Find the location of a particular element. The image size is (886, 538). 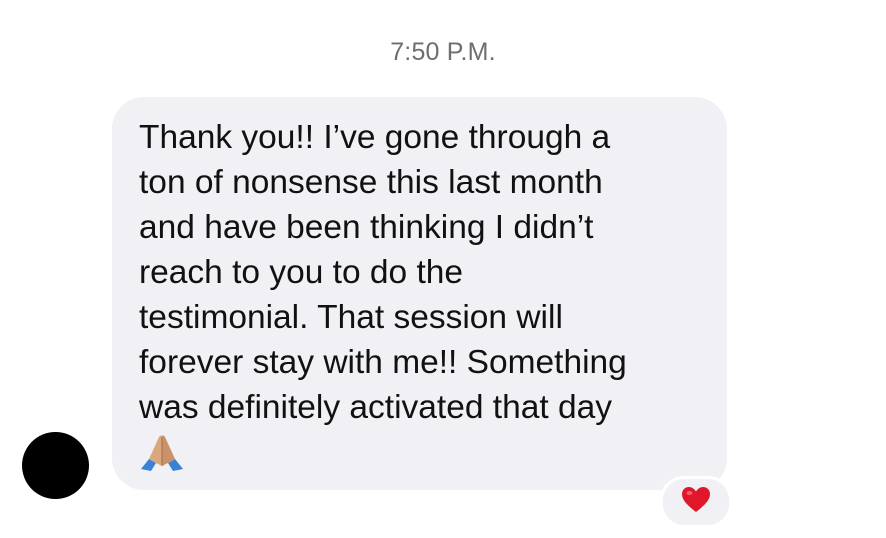

folded-hands-icon is located at coordinates (162, 452).